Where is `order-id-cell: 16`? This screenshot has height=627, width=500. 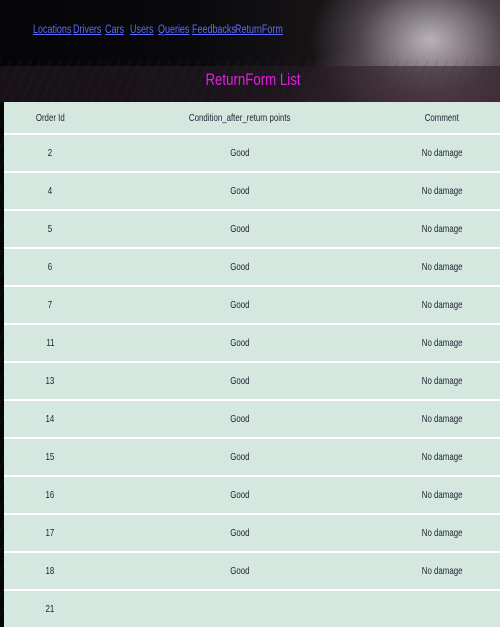 order-id-cell: 16 is located at coordinates (50, 495).